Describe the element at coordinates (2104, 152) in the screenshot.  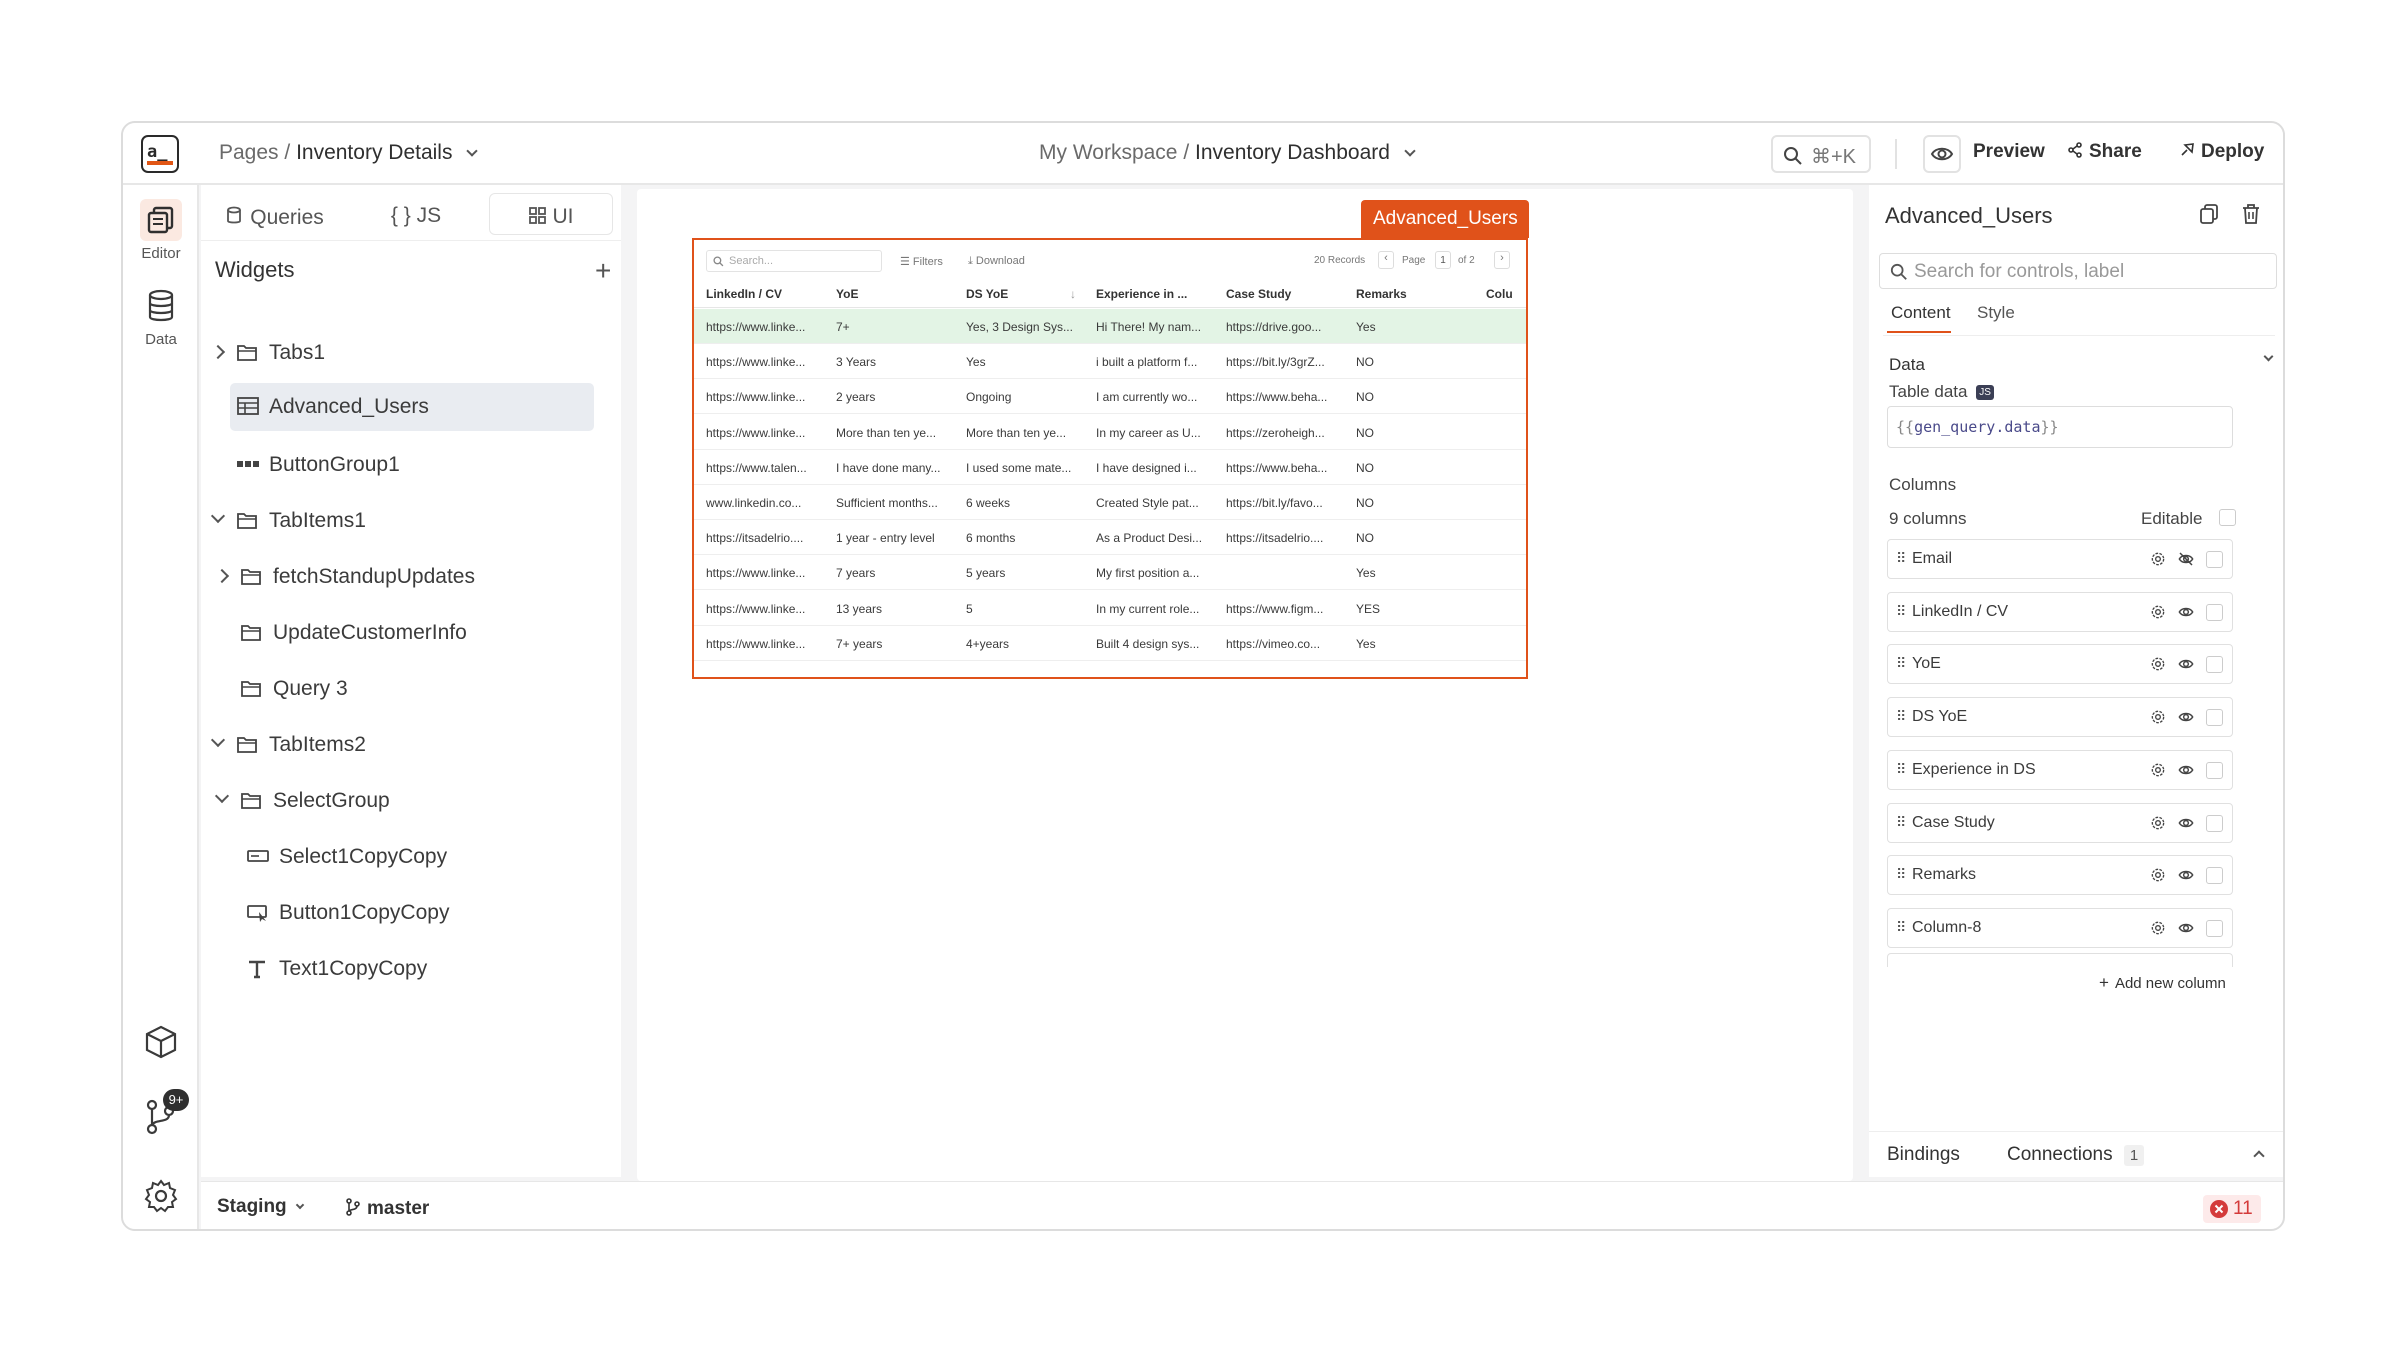
I see `share-button: Share` at that location.